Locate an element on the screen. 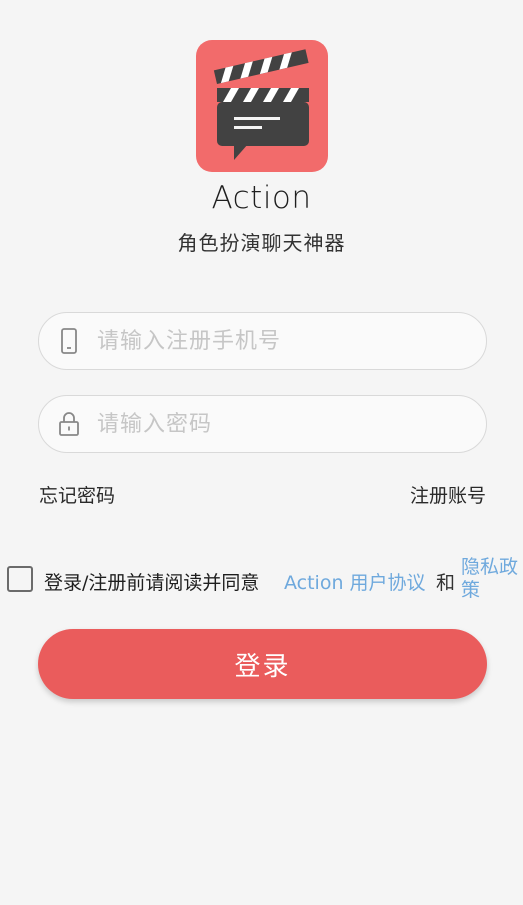  password-field is located at coordinates (262, 424).